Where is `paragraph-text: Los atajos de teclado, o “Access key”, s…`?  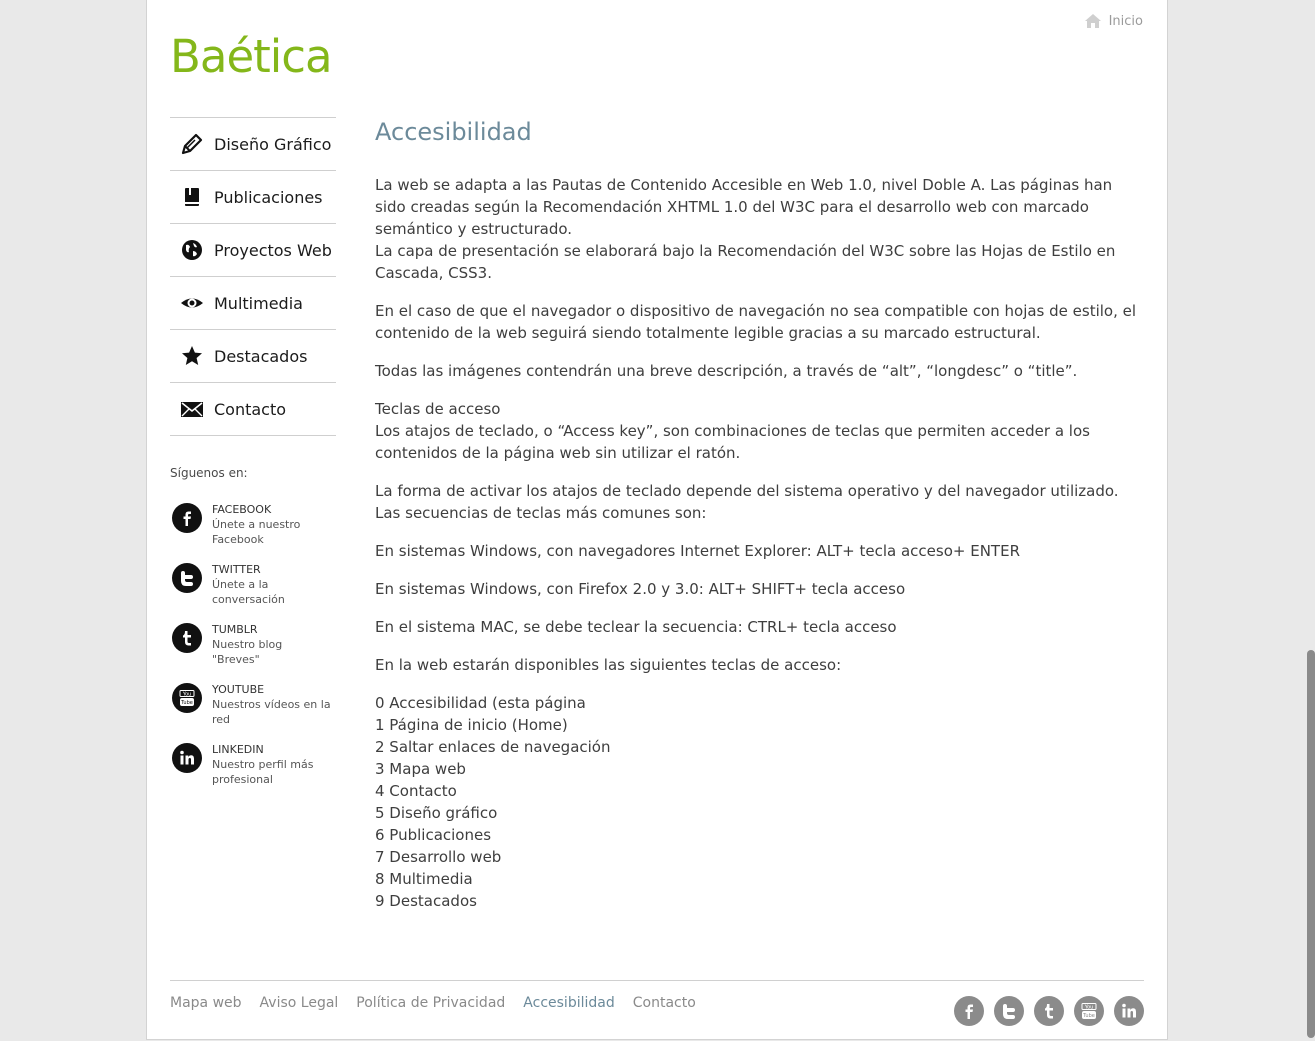
paragraph-text: Los atajos de teclado, o “Access key”, s… is located at coordinates (732, 442).